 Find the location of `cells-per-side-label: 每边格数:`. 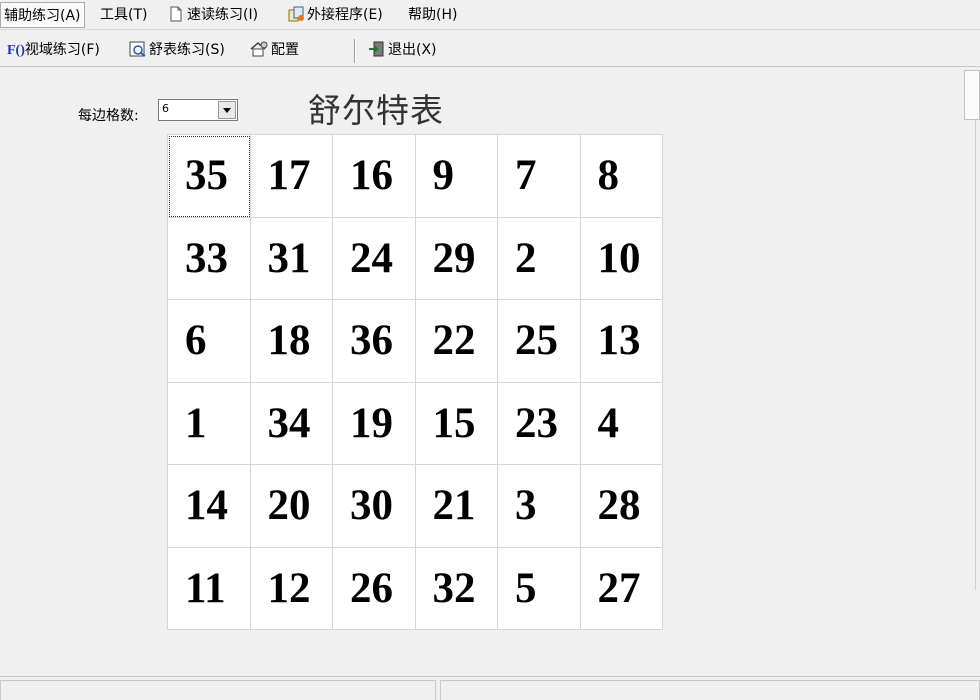

cells-per-side-label: 每边格数: is located at coordinates (108, 116).